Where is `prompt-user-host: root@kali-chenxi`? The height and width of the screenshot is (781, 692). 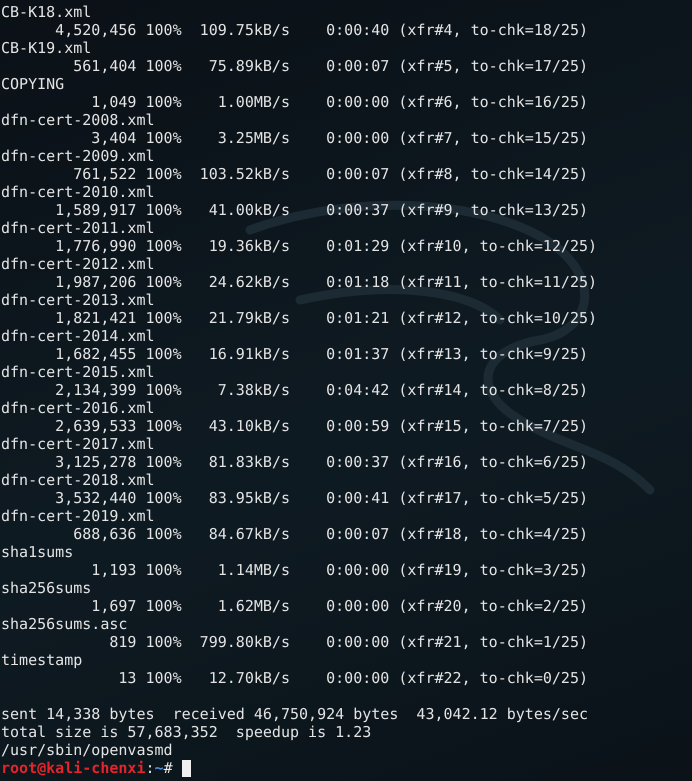
prompt-user-host: root@kali-chenxi is located at coordinates (73, 768).